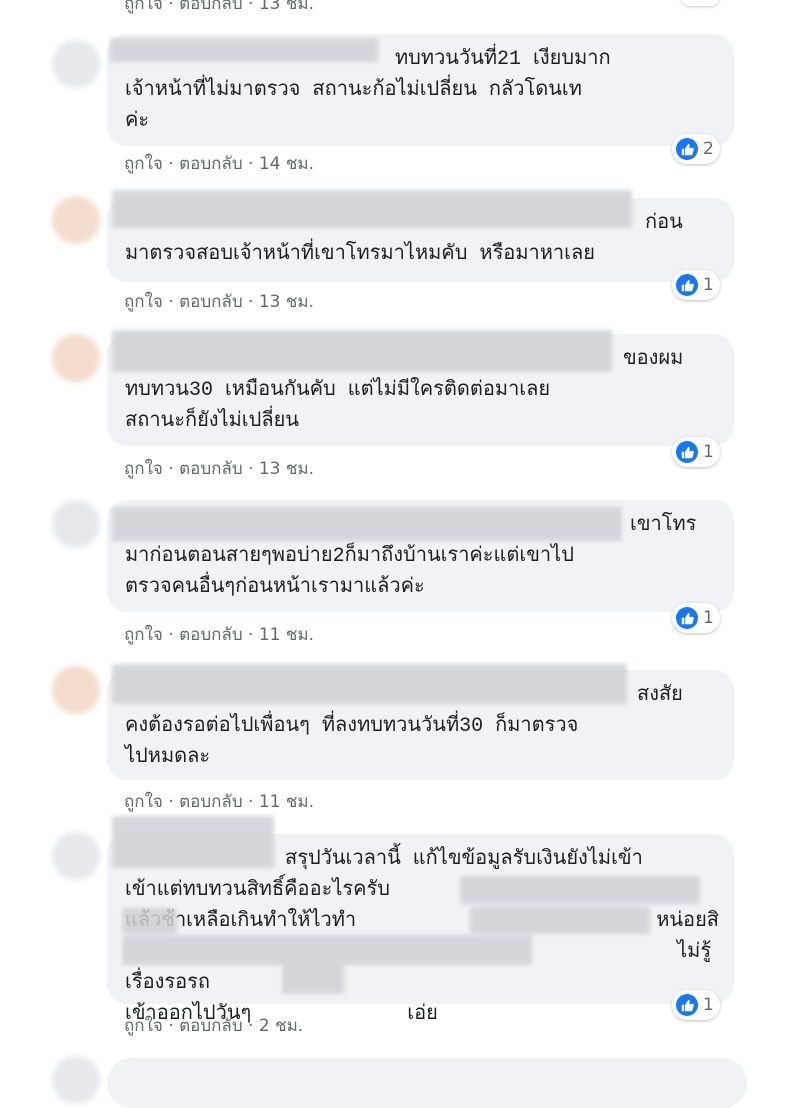 The image size is (800, 1108). I want to click on comment-time: 2 ชม., so click(281, 1026).